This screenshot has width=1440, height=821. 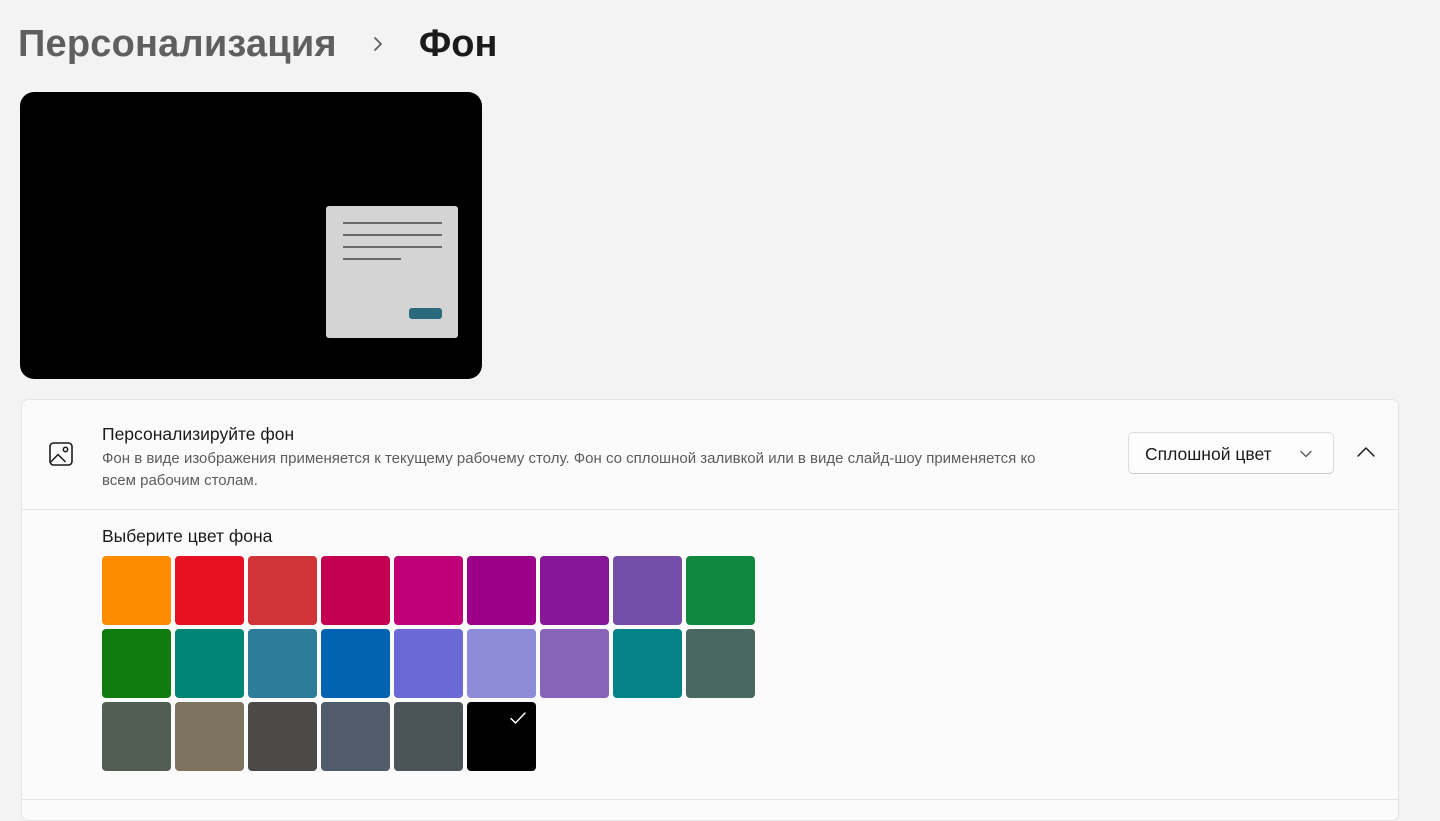 I want to click on divider, so click(x=710, y=799).